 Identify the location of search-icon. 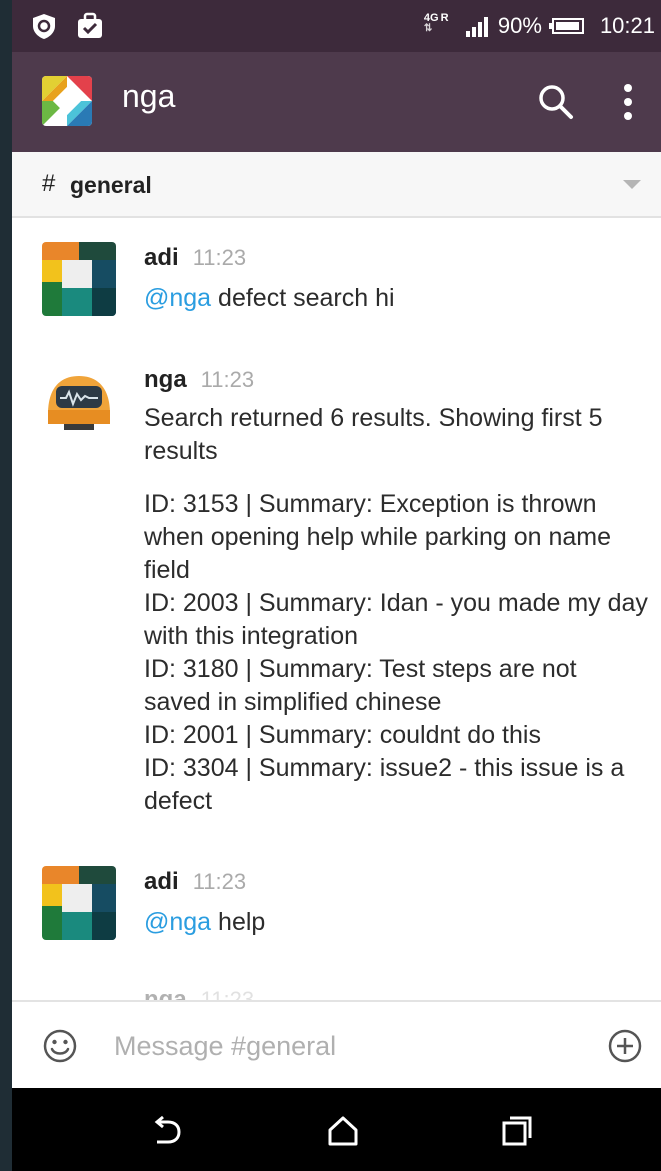
(556, 102).